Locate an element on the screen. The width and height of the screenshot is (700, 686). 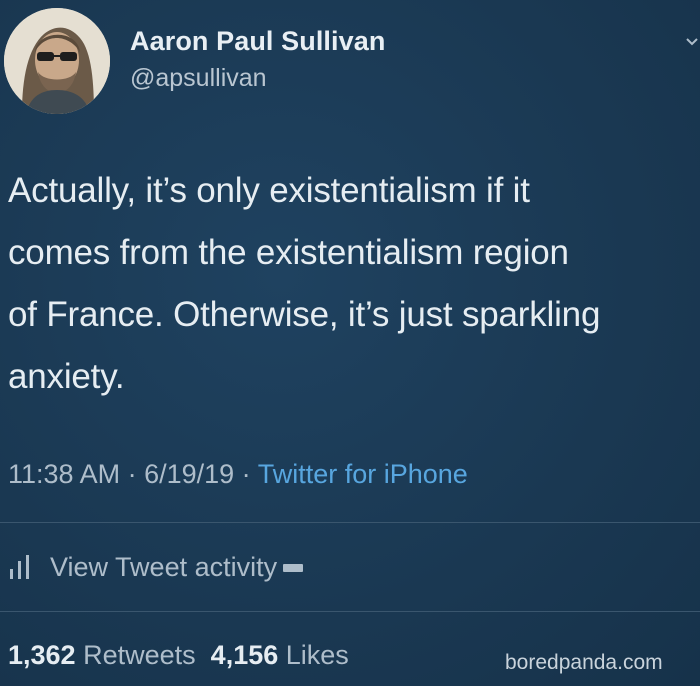
view-tweet-activity-button: View Tweet activity is located at coordinates (156, 567).